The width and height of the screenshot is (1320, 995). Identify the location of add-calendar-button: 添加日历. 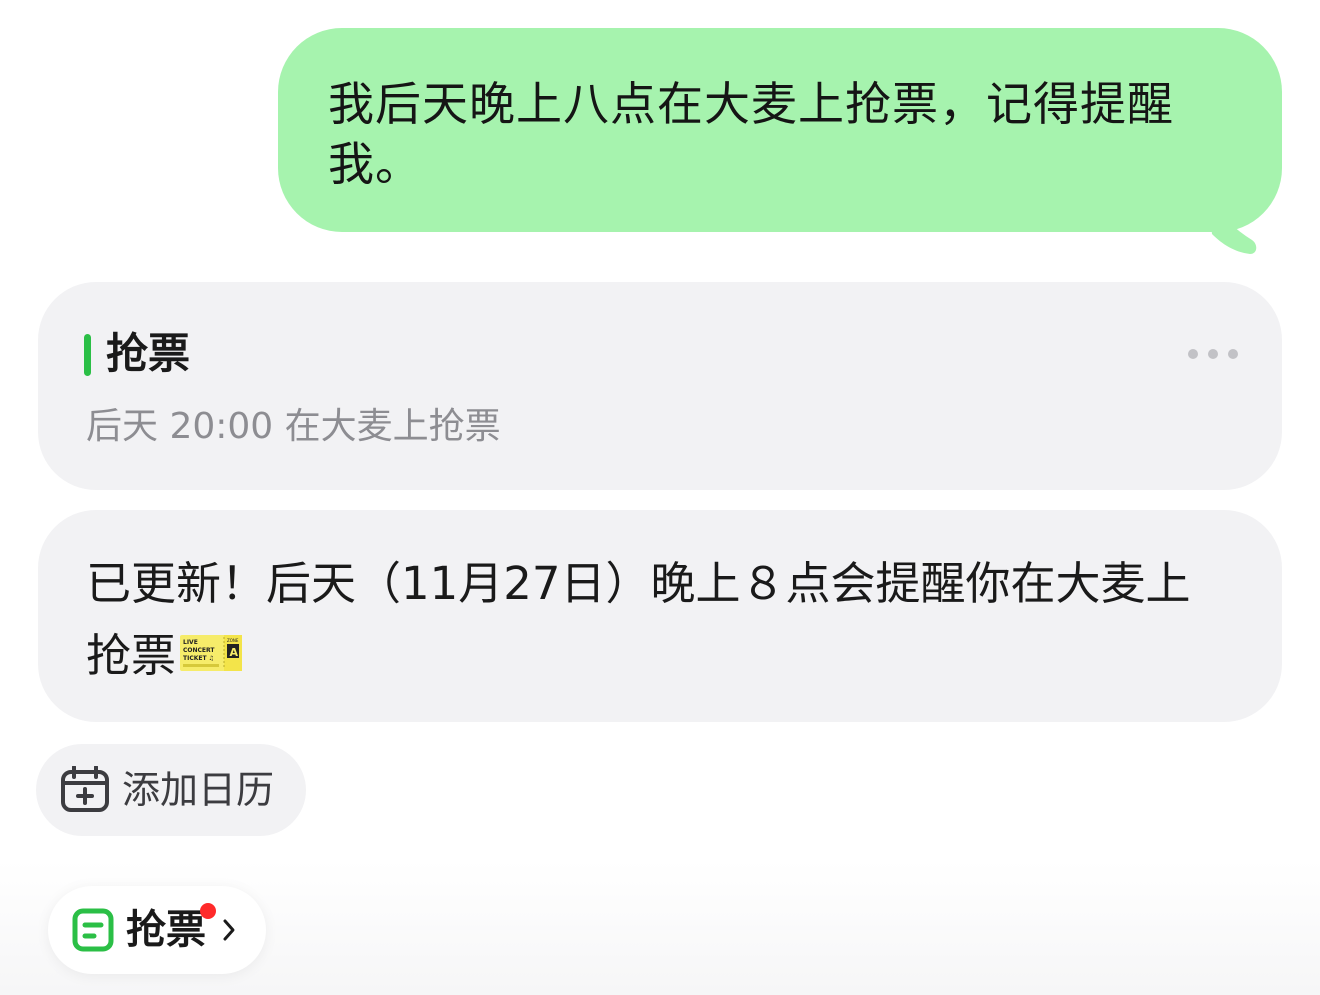
(171, 790).